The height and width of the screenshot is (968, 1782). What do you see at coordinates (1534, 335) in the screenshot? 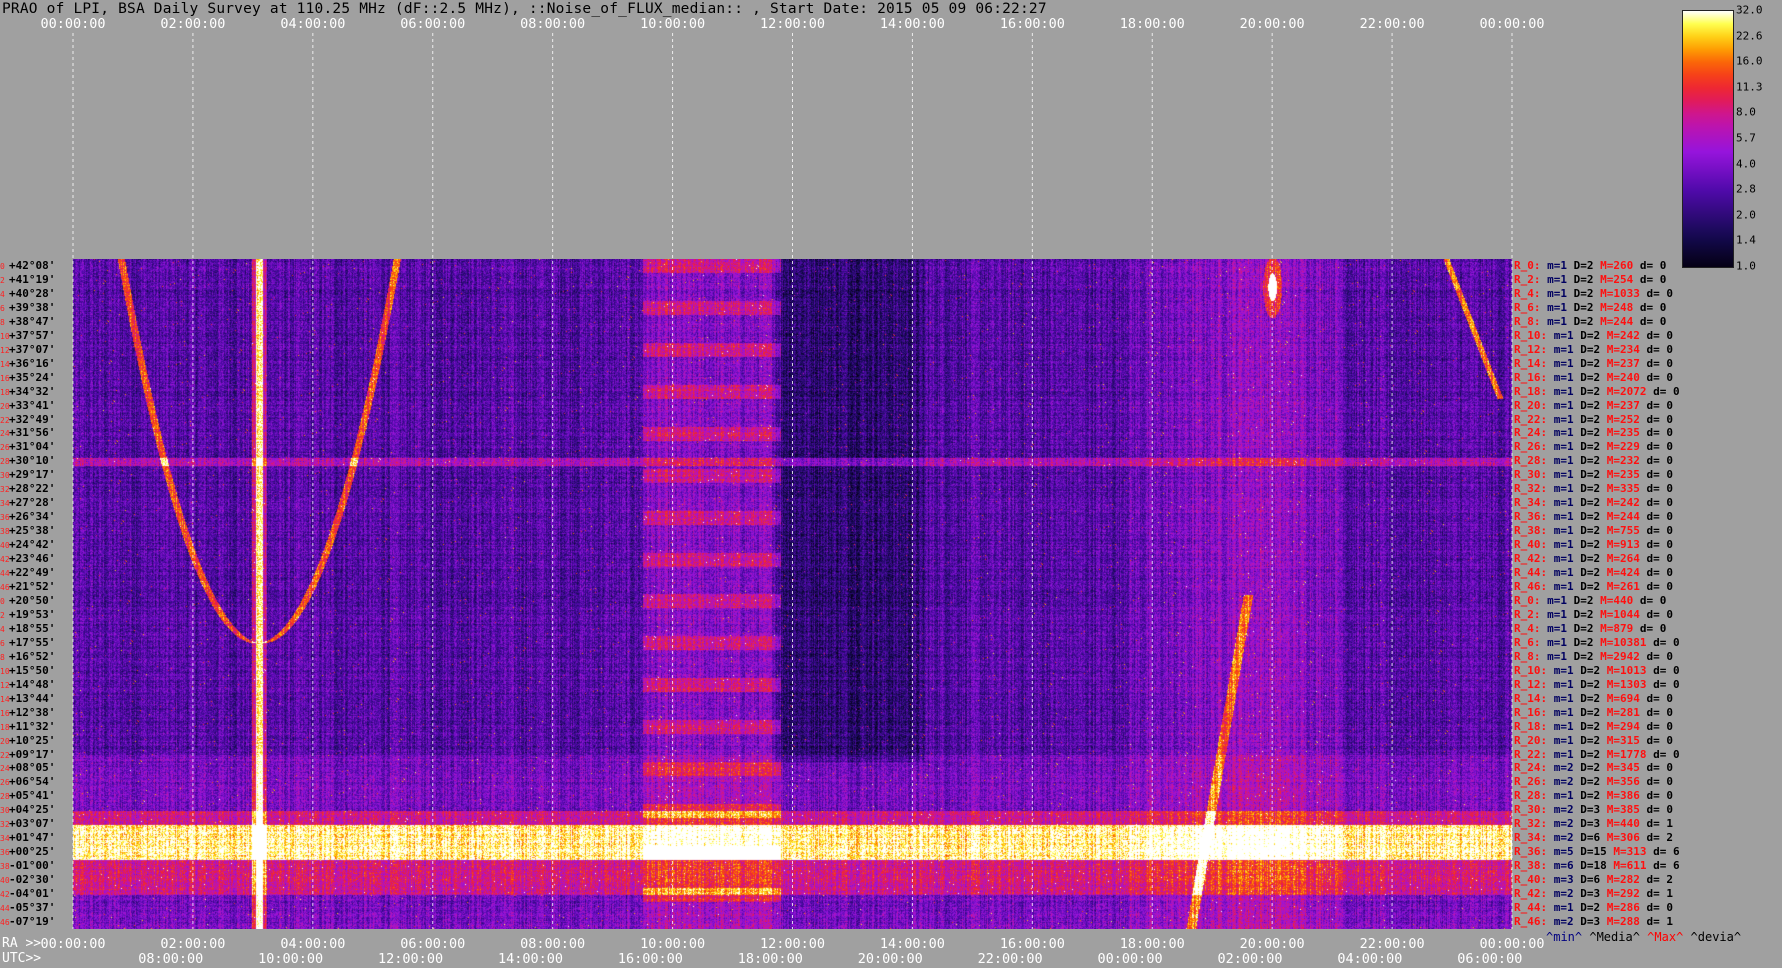
I see `beam-name: R_10:` at bounding box center [1534, 335].